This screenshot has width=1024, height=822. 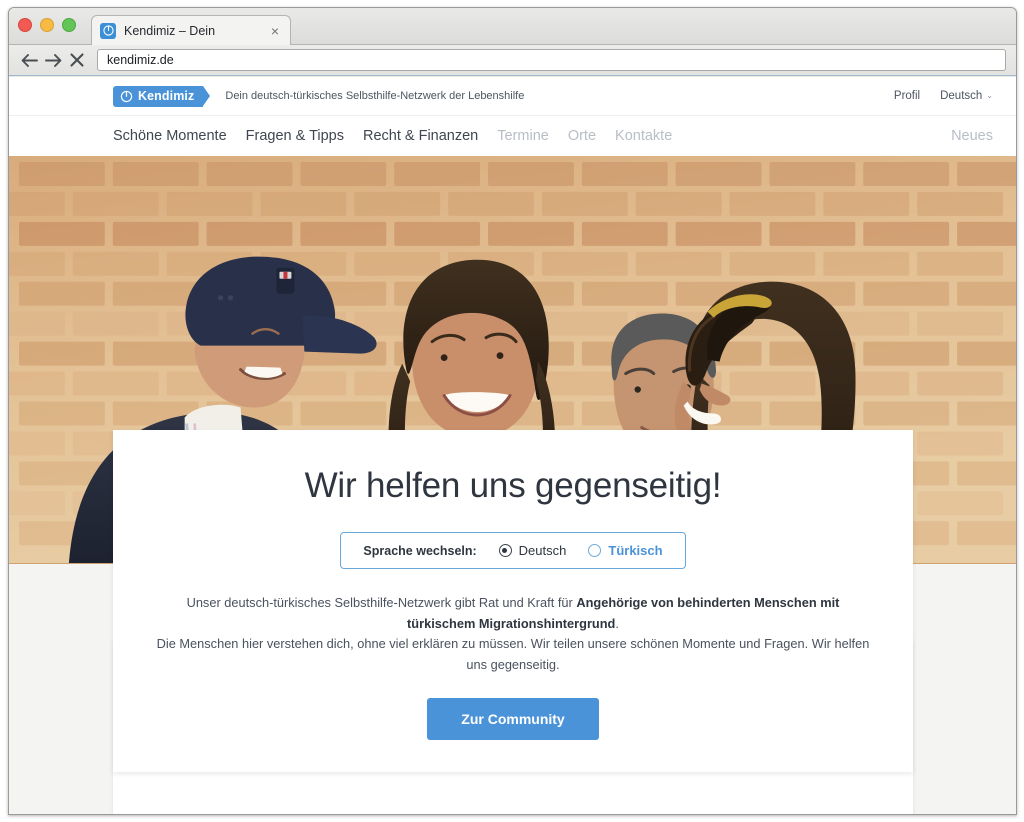 What do you see at coordinates (295, 136) in the screenshot?
I see `nav-item-fragen-tipps: Fragen & Tipps` at bounding box center [295, 136].